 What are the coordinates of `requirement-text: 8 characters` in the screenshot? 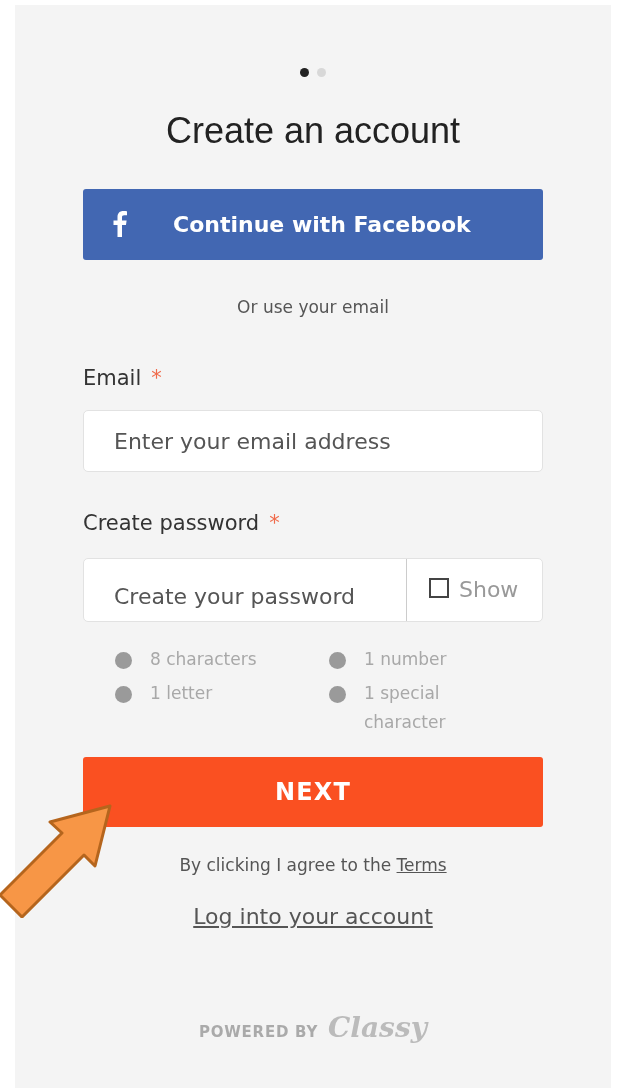 It's located at (204, 659).